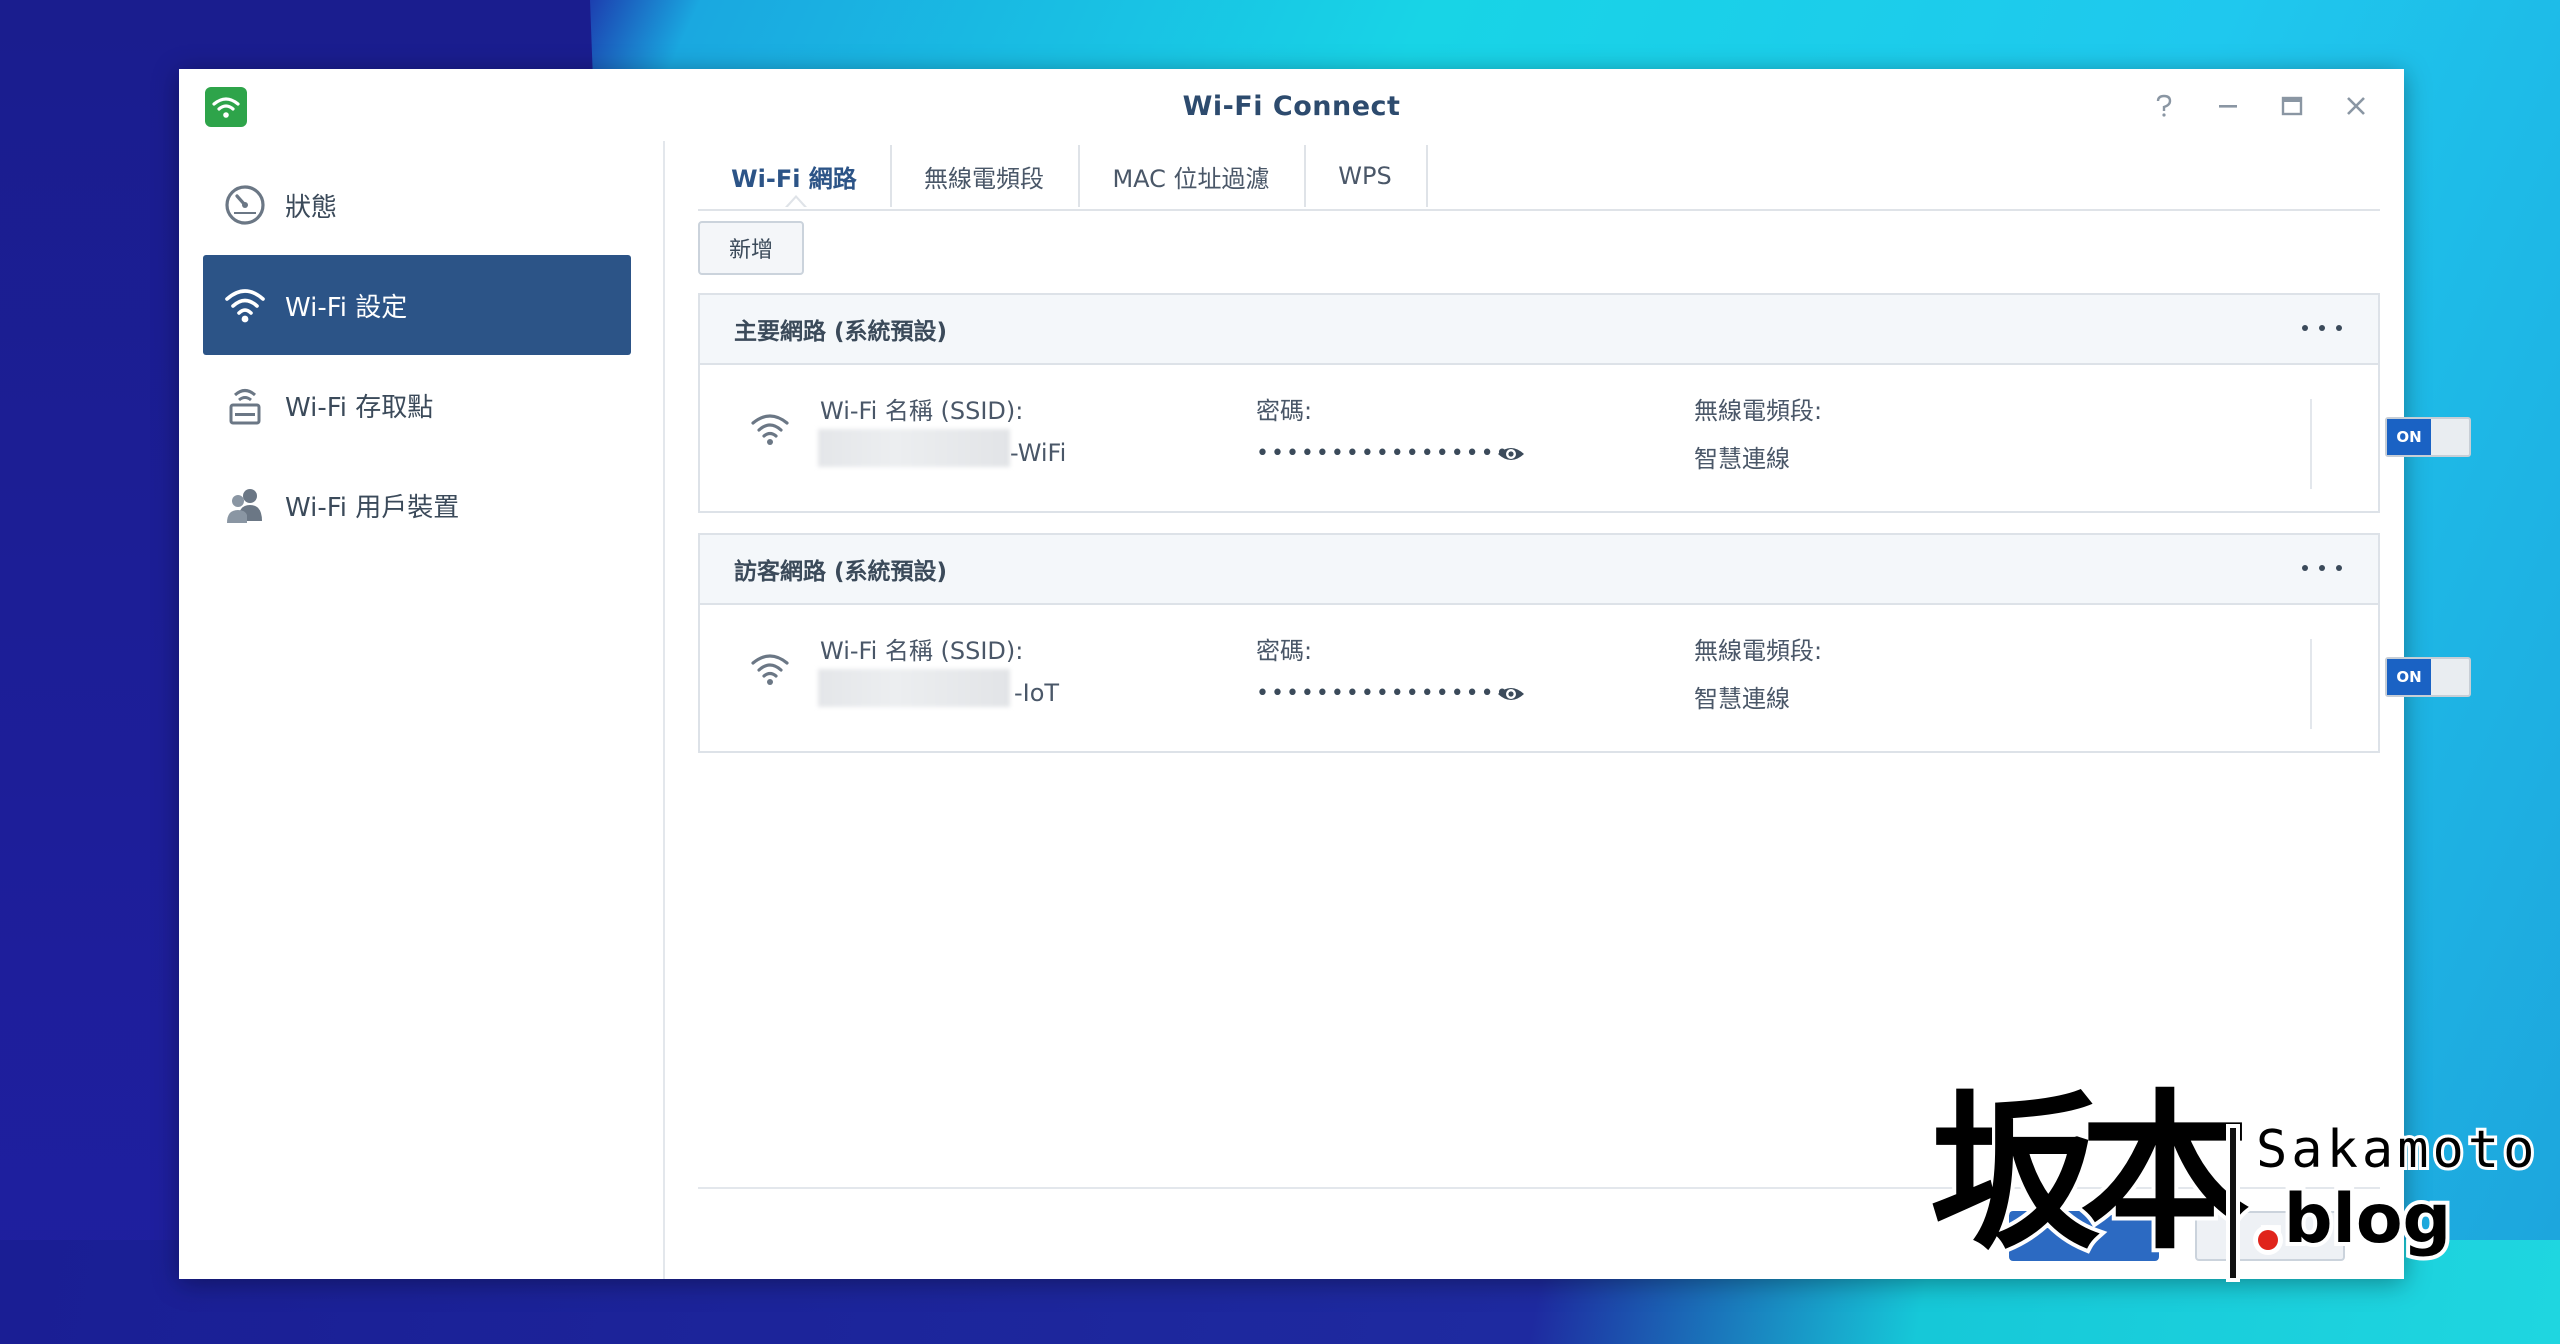 The image size is (2560, 1344). I want to click on add-button: 新增, so click(751, 248).